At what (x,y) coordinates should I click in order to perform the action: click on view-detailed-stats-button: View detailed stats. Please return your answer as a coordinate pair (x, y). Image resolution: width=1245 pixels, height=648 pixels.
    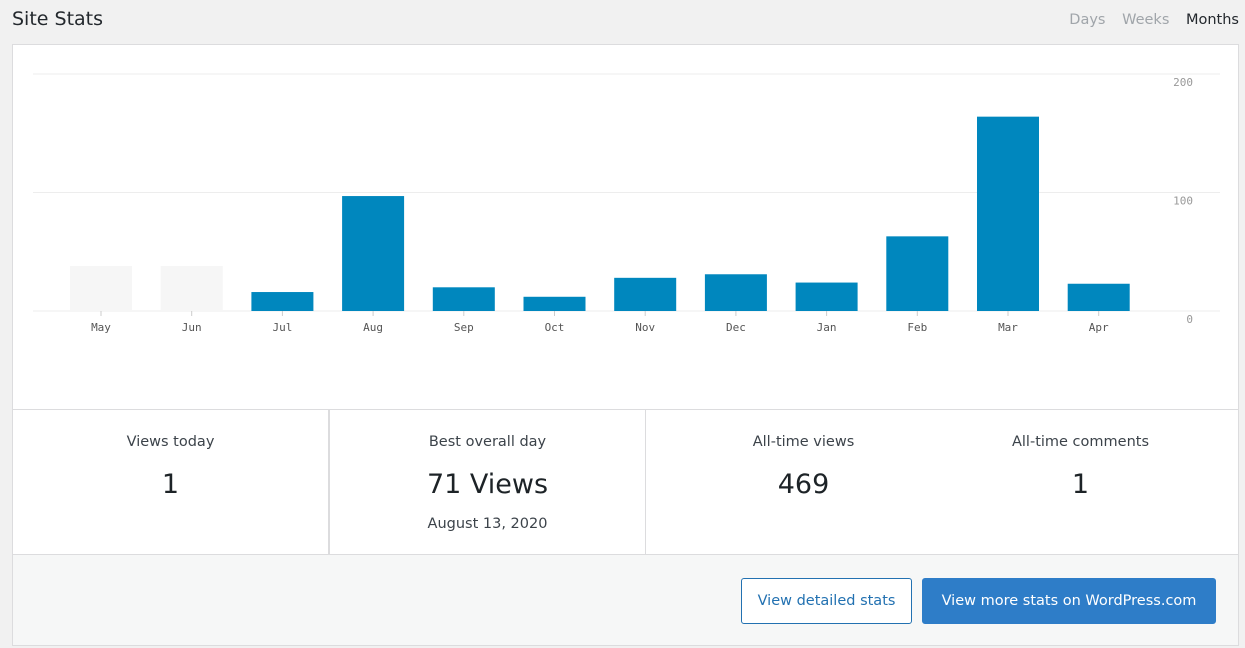
    Looking at the image, I should click on (826, 601).